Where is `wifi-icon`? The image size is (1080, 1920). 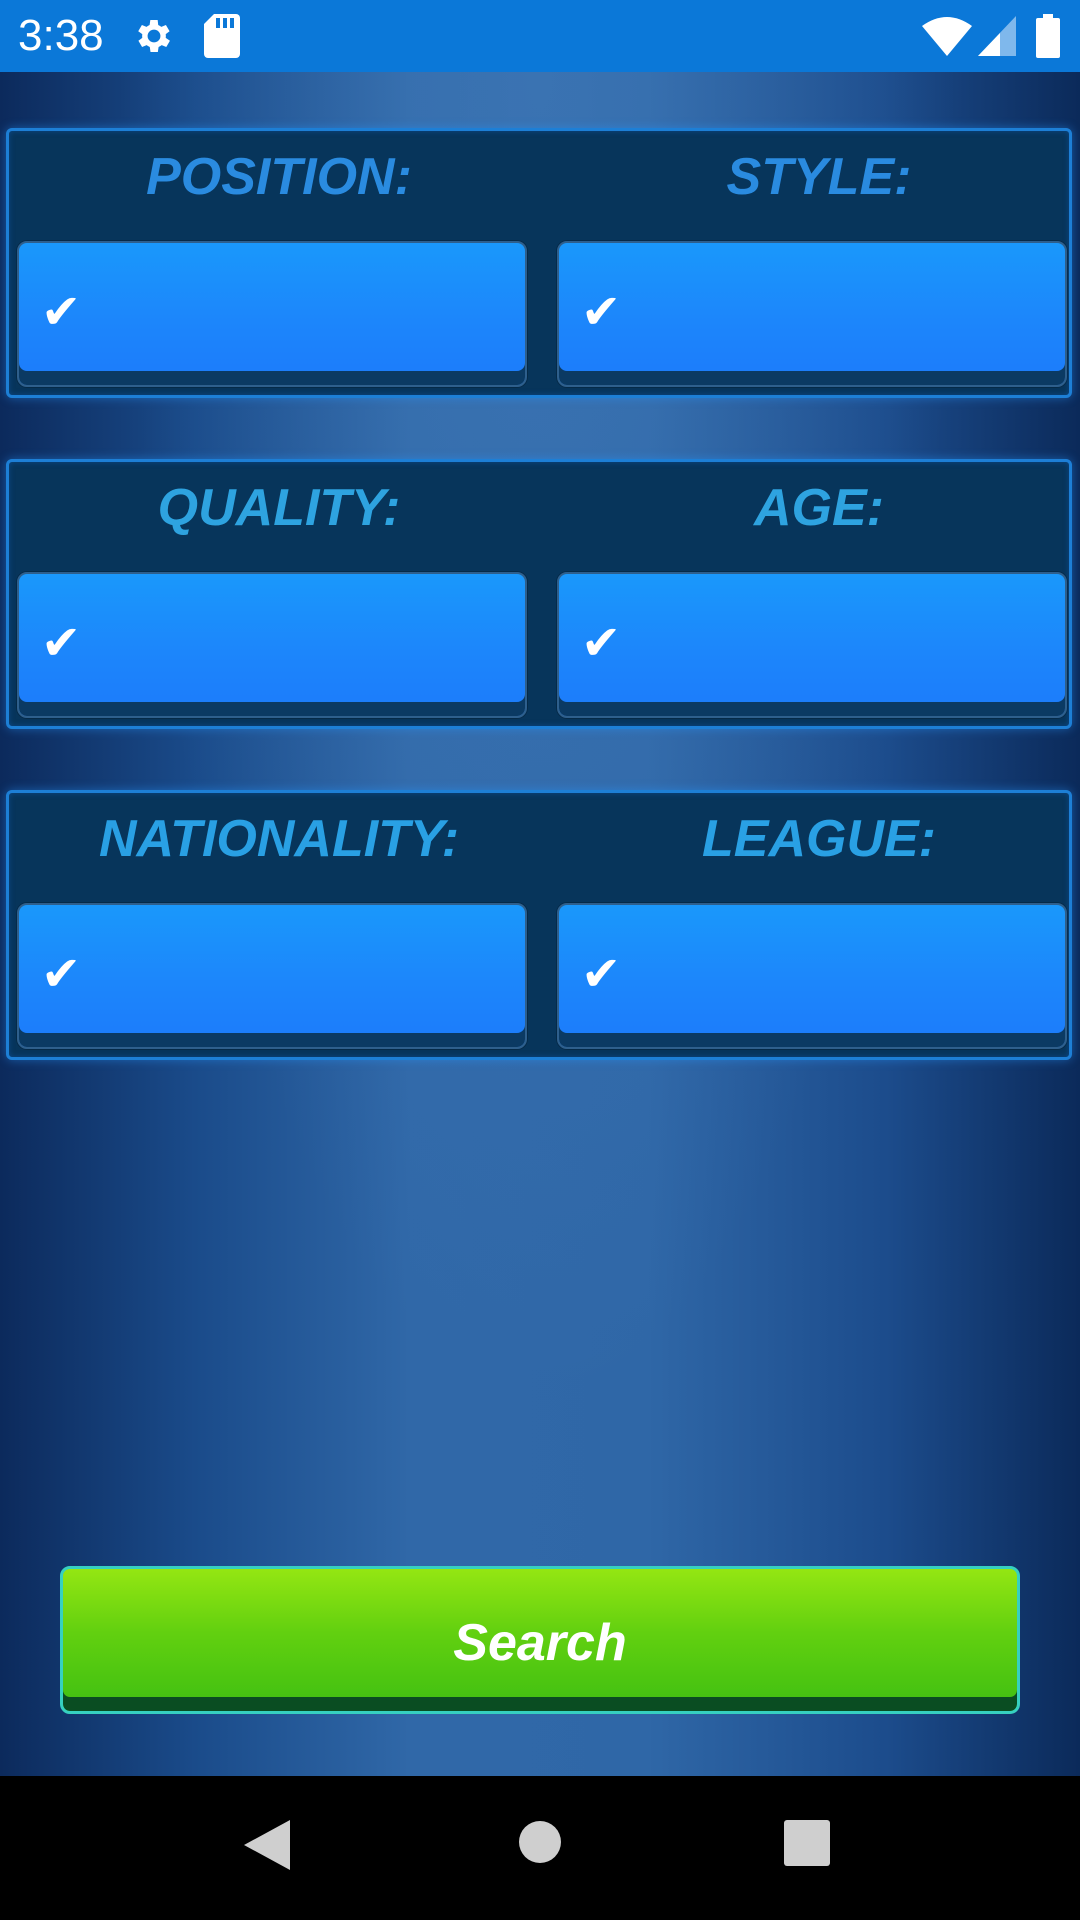 wifi-icon is located at coordinates (947, 38).